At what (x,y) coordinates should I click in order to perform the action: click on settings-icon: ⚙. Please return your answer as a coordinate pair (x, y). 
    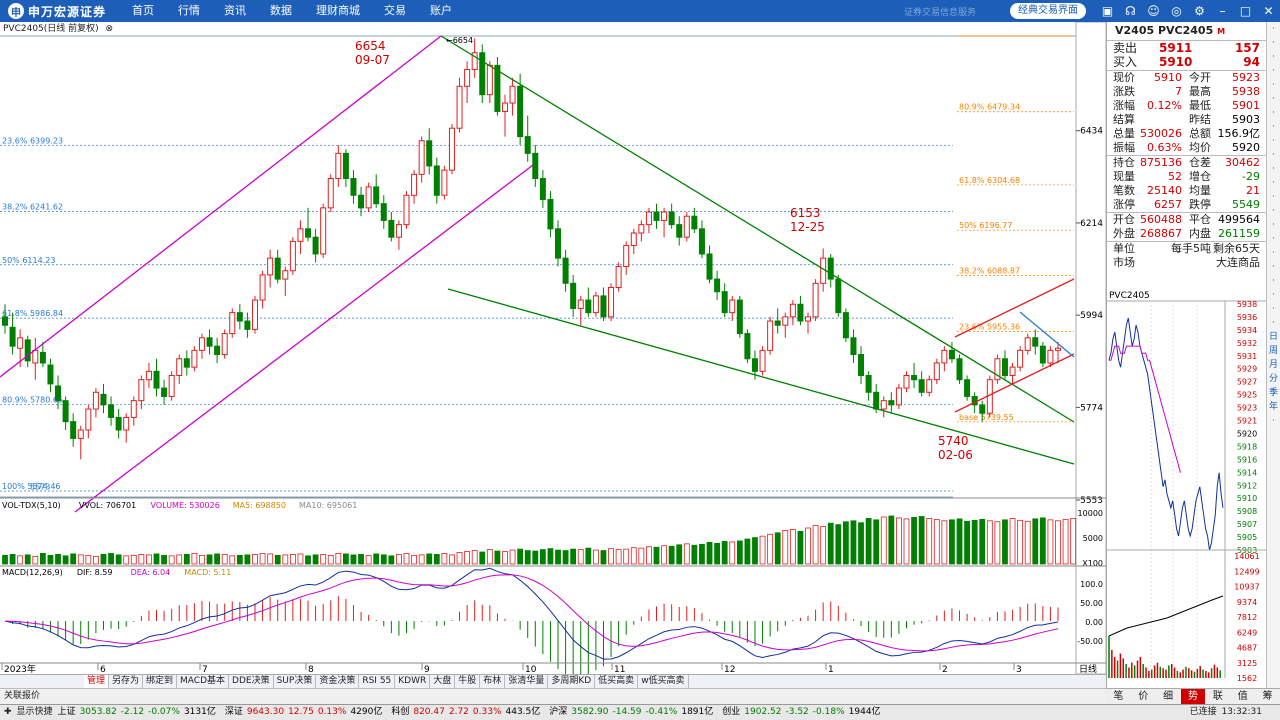
    Looking at the image, I should click on (1199, 11).